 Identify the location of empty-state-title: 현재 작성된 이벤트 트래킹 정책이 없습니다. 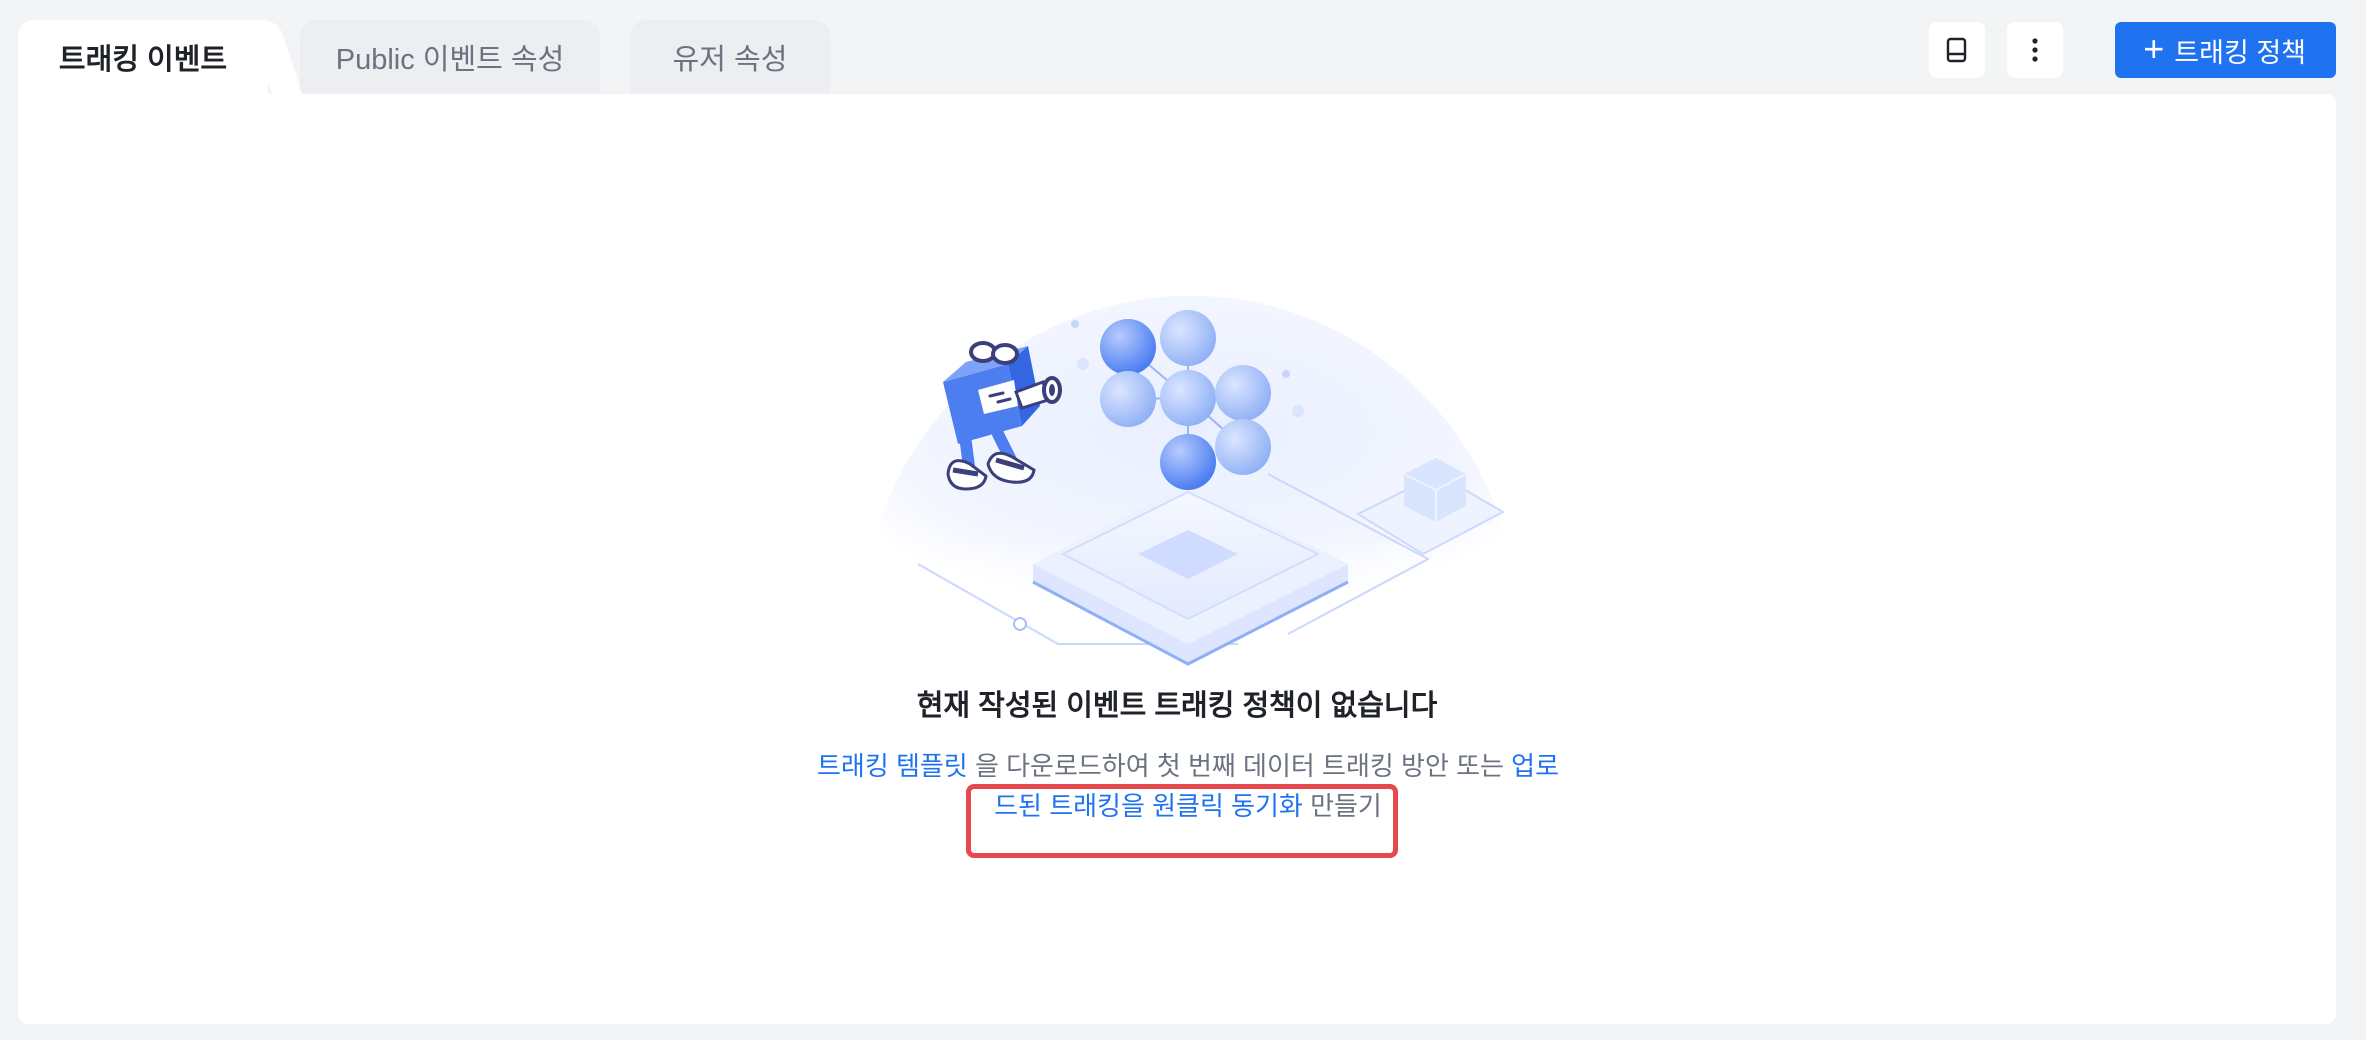
(1177, 706).